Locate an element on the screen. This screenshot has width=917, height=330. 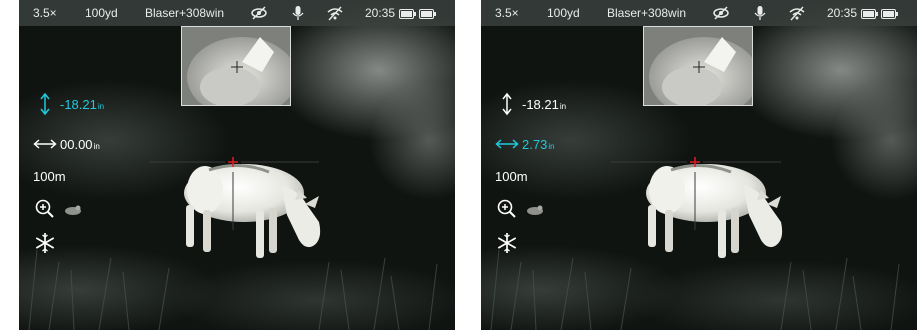
horizontal-offset: 00.00 in is located at coordinates (66, 144).